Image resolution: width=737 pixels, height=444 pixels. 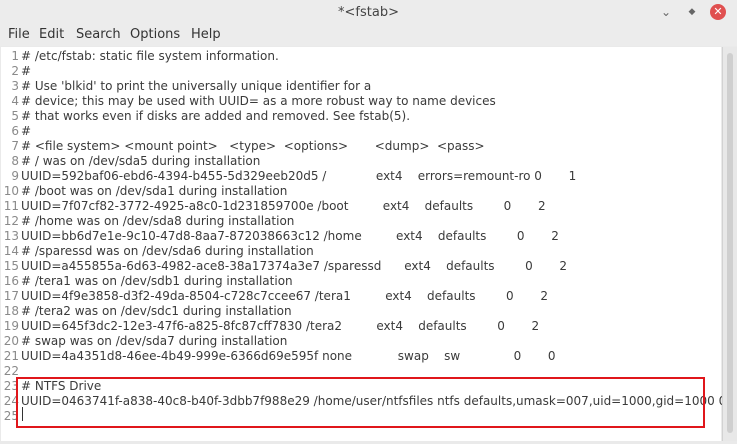 I want to click on highlight-box, so click(x=360, y=402).